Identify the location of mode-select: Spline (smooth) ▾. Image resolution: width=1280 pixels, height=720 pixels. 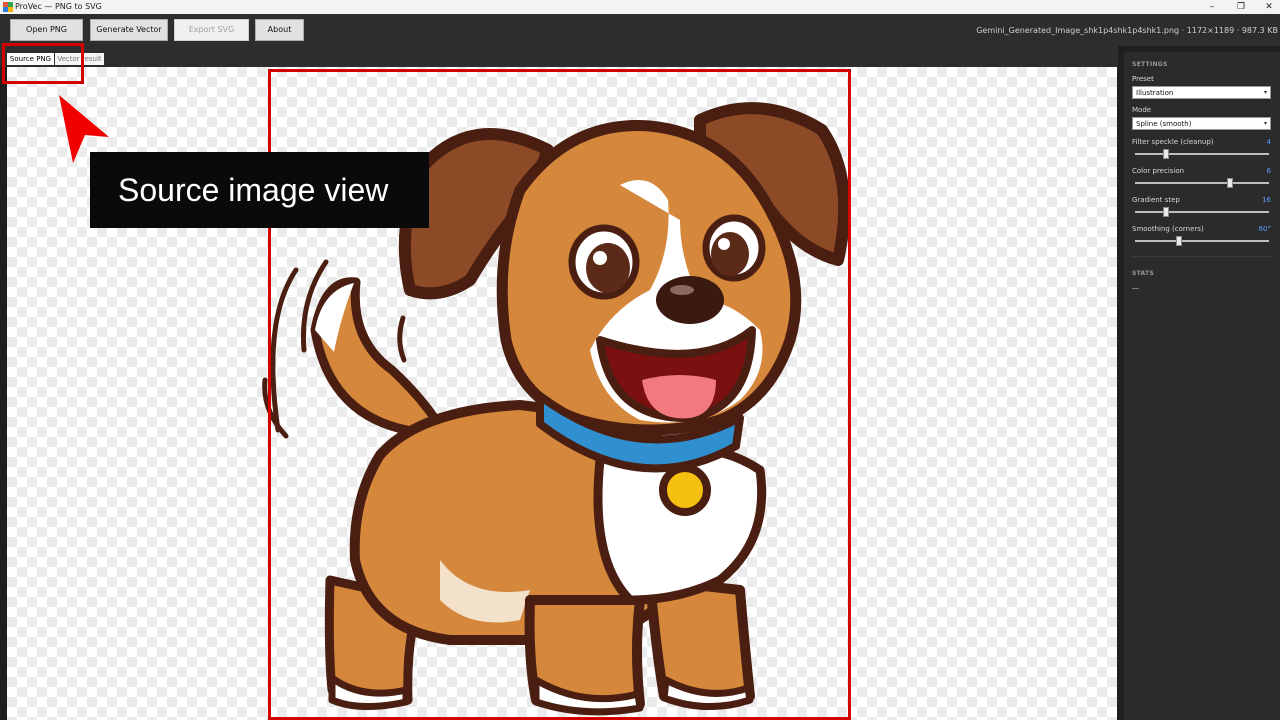
(1201, 123).